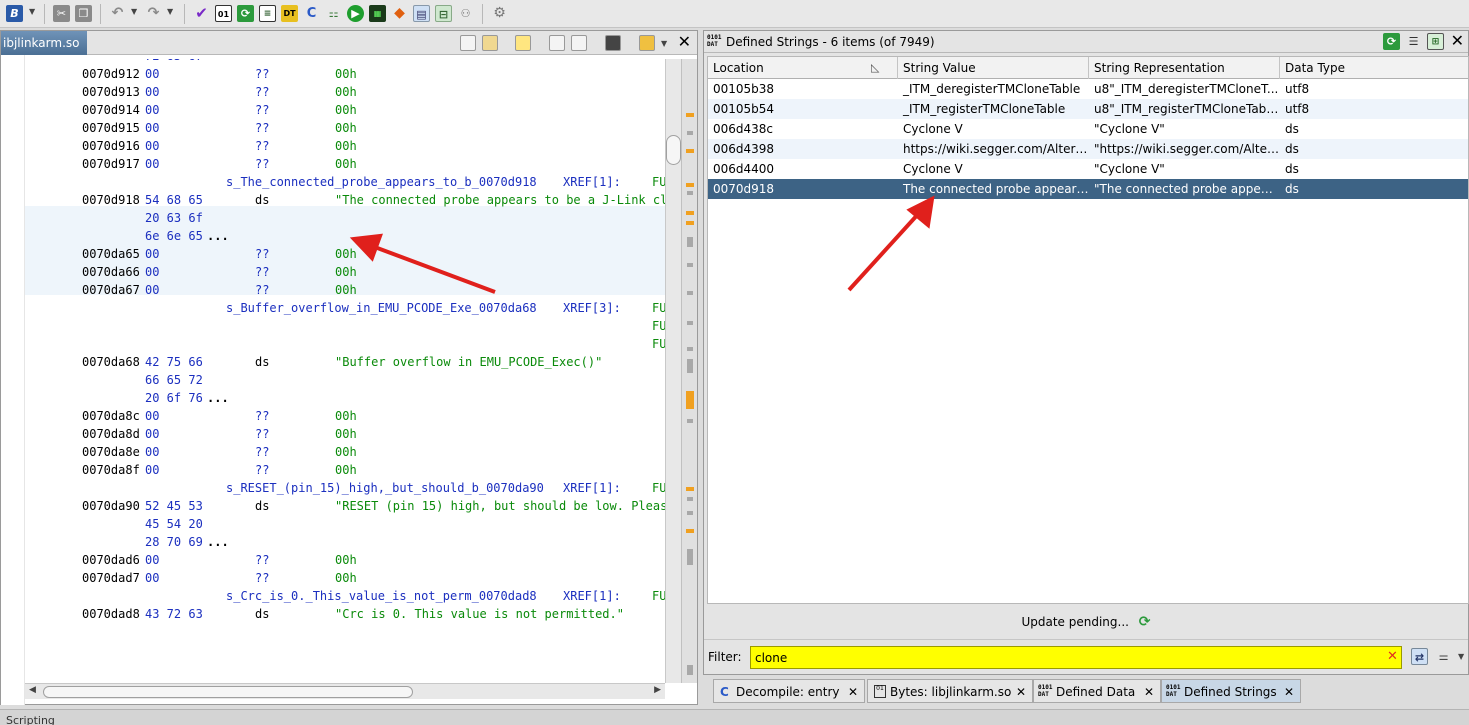 The image size is (1469, 725). I want to click on listing-line: 20 63 6f, so click(345, 218).